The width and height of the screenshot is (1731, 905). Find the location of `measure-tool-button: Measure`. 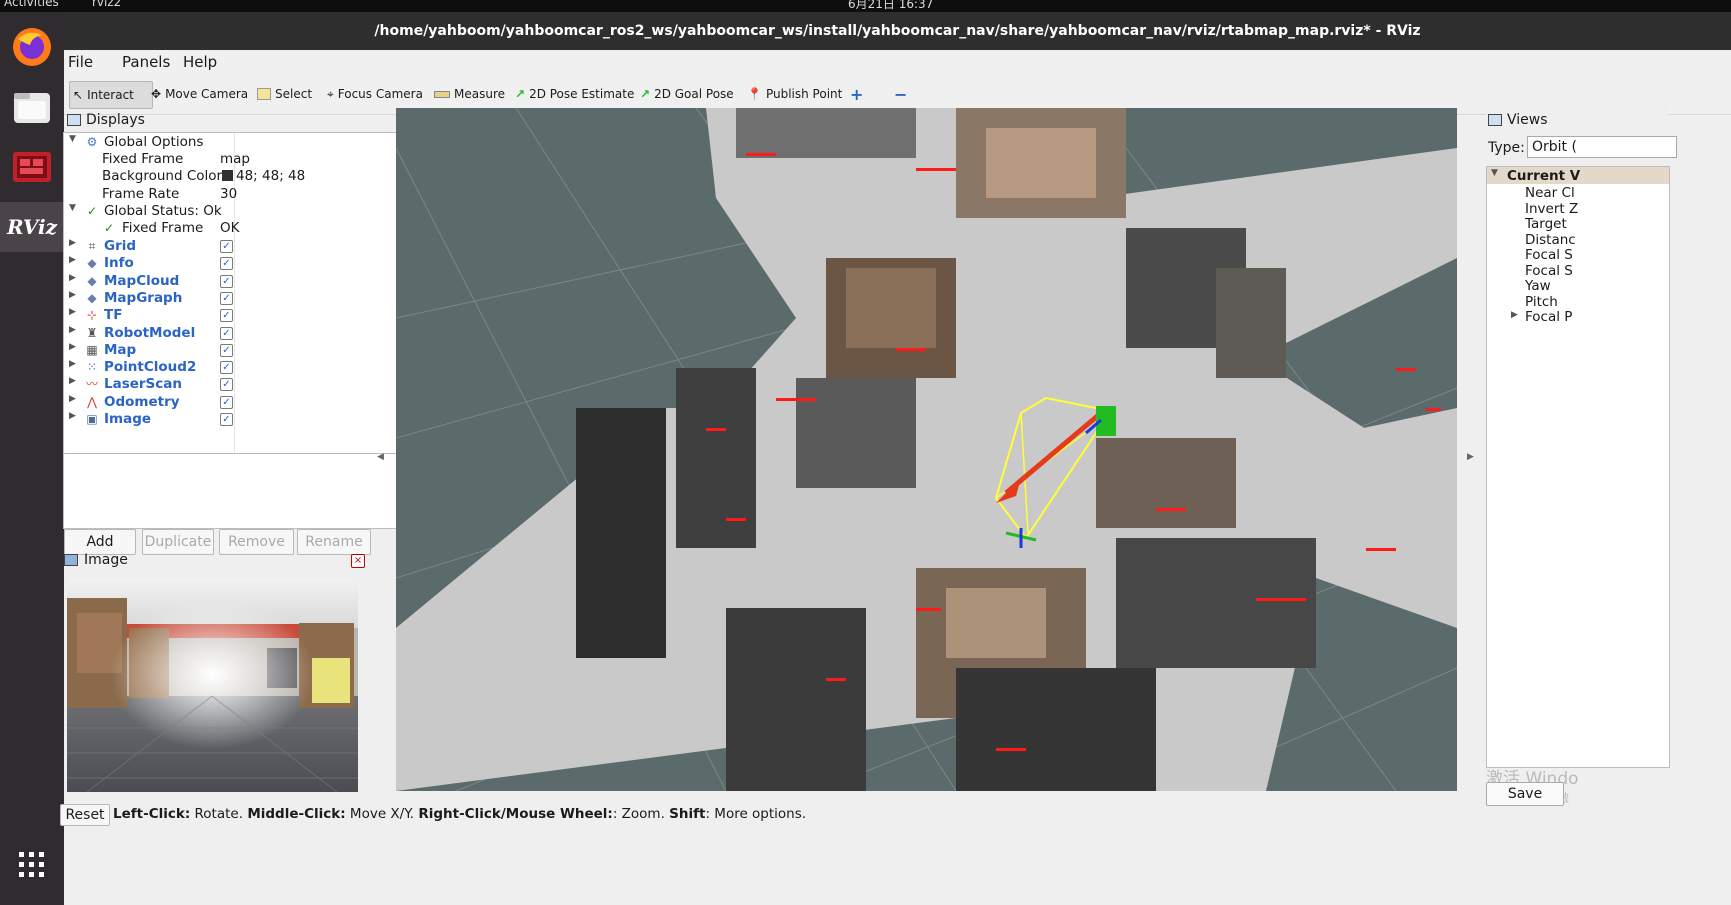

measure-tool-button: Measure is located at coordinates (469, 94).